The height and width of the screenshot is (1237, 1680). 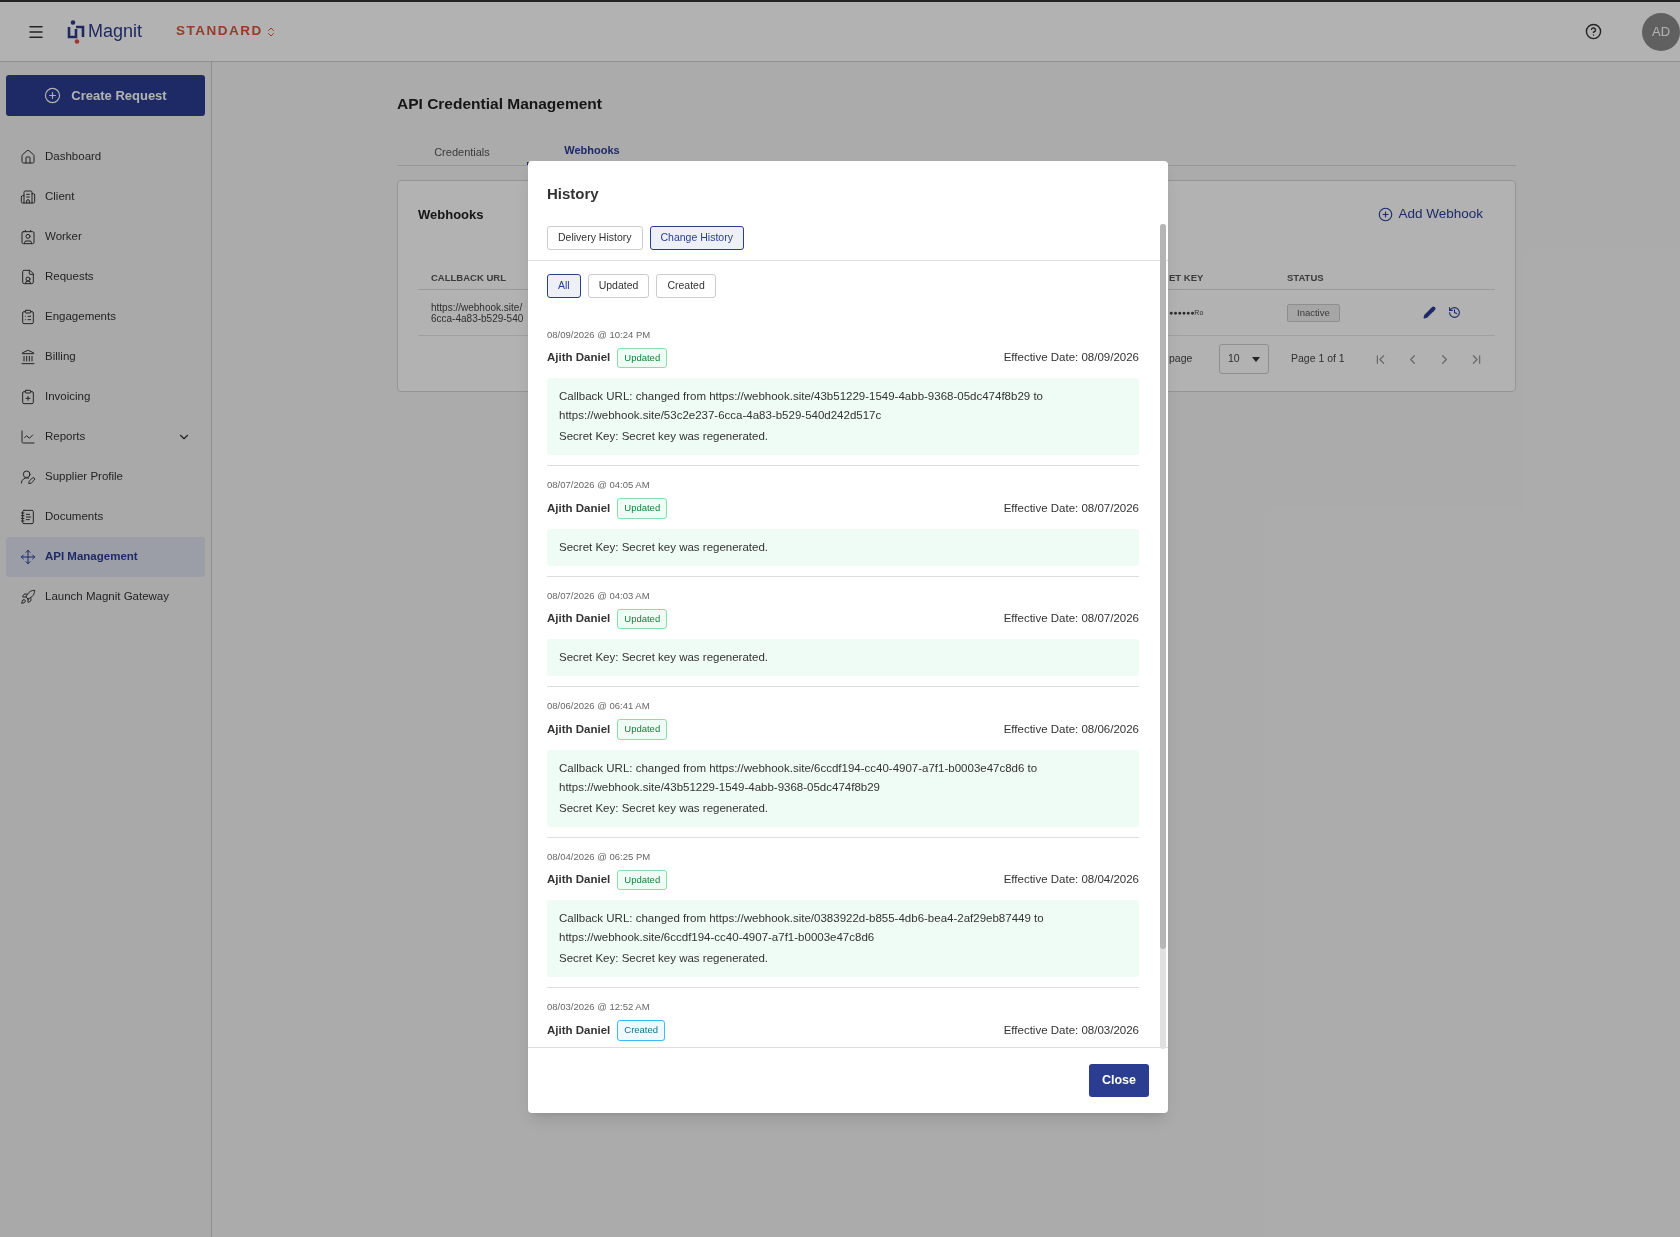 I want to click on rocket-icon, so click(x=28, y=597).